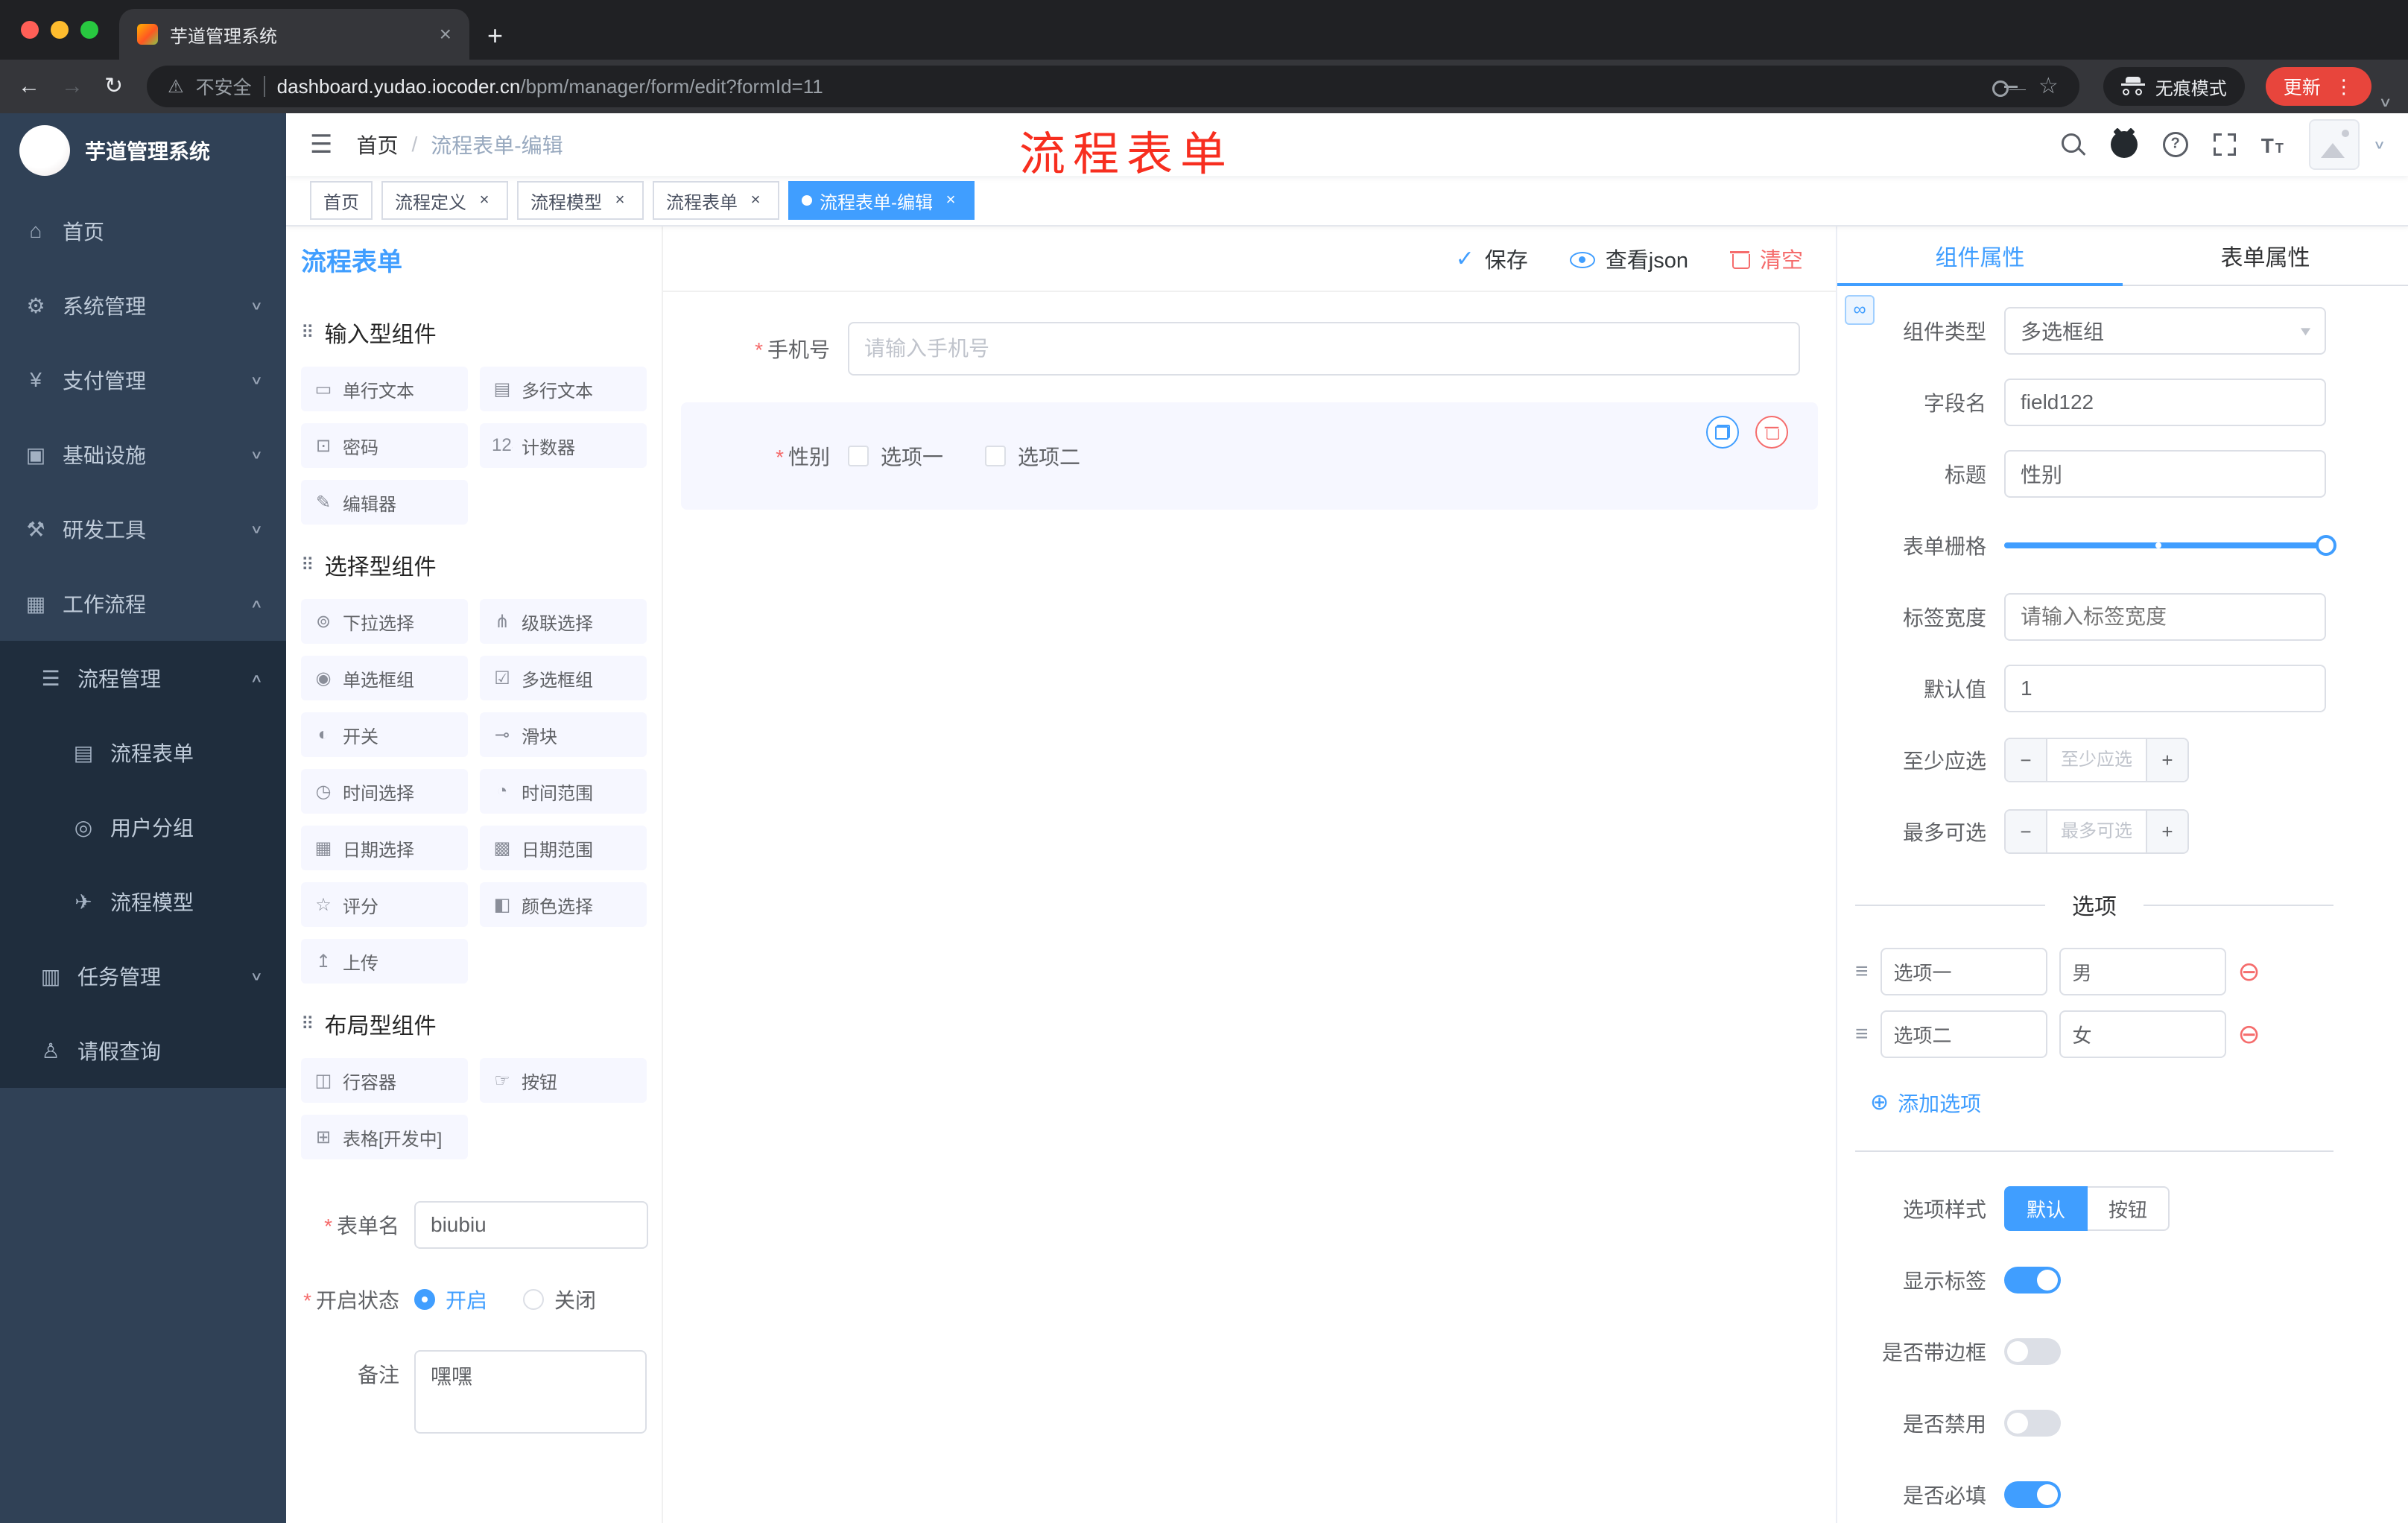 This screenshot has height=1523, width=2408. Describe the element at coordinates (143, 380) in the screenshot. I see `sidebar-item: ¥ 支付管理 ∨` at that location.